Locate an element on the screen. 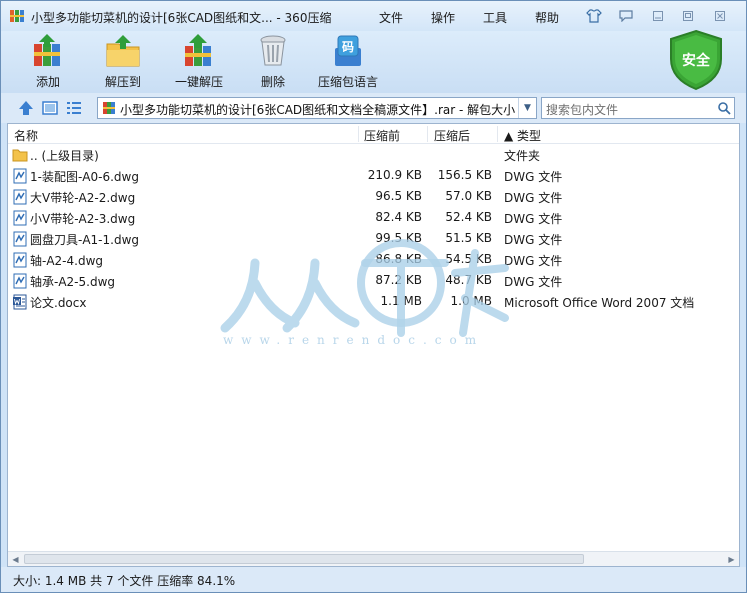 Image resolution: width=747 pixels, height=593 pixels. file-type: Microsoft Office Word 2007 文档 is located at coordinates (599, 303).